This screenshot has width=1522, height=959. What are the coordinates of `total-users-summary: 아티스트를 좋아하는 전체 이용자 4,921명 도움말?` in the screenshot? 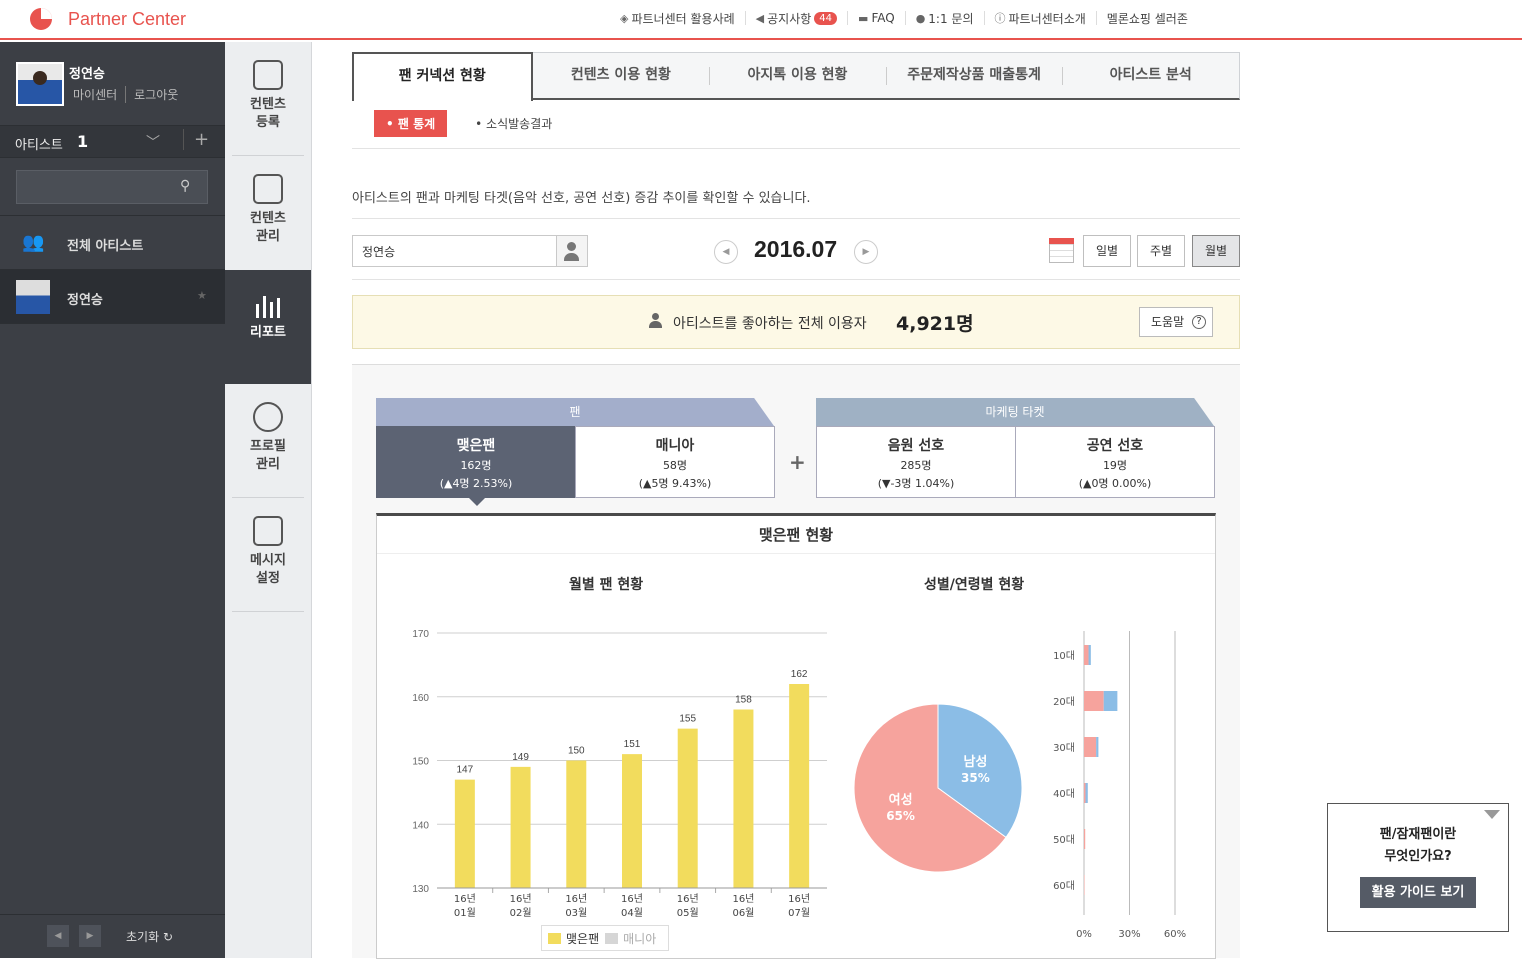 It's located at (796, 322).